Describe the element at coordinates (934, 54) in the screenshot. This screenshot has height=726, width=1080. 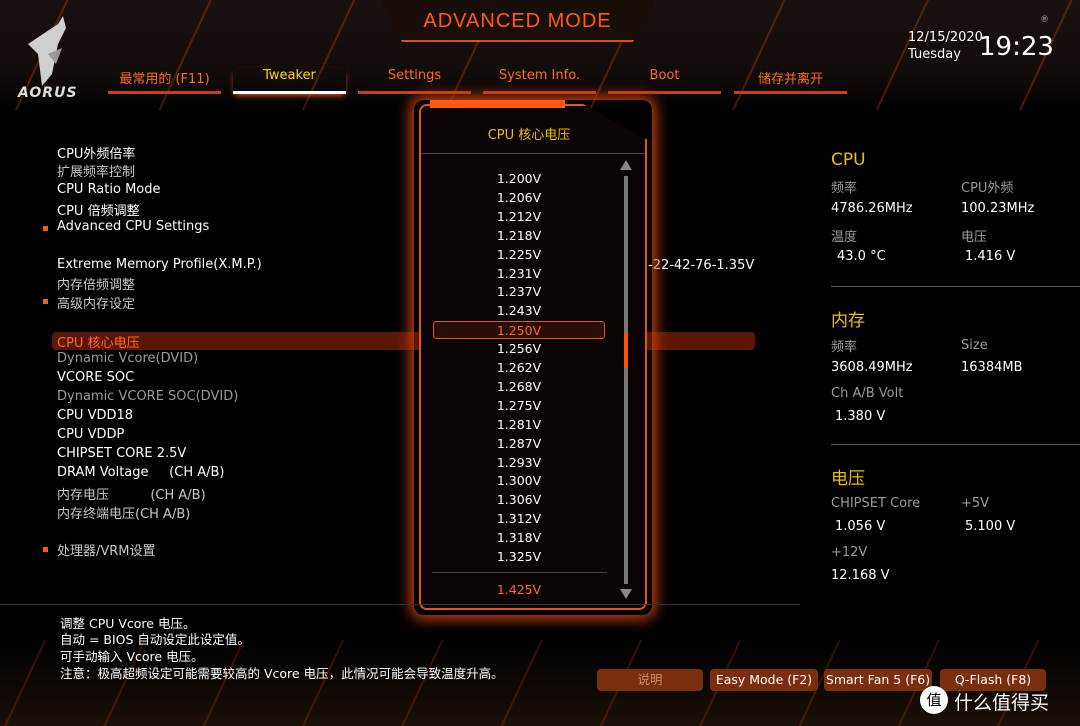
I see `weekday: Tuesday` at that location.